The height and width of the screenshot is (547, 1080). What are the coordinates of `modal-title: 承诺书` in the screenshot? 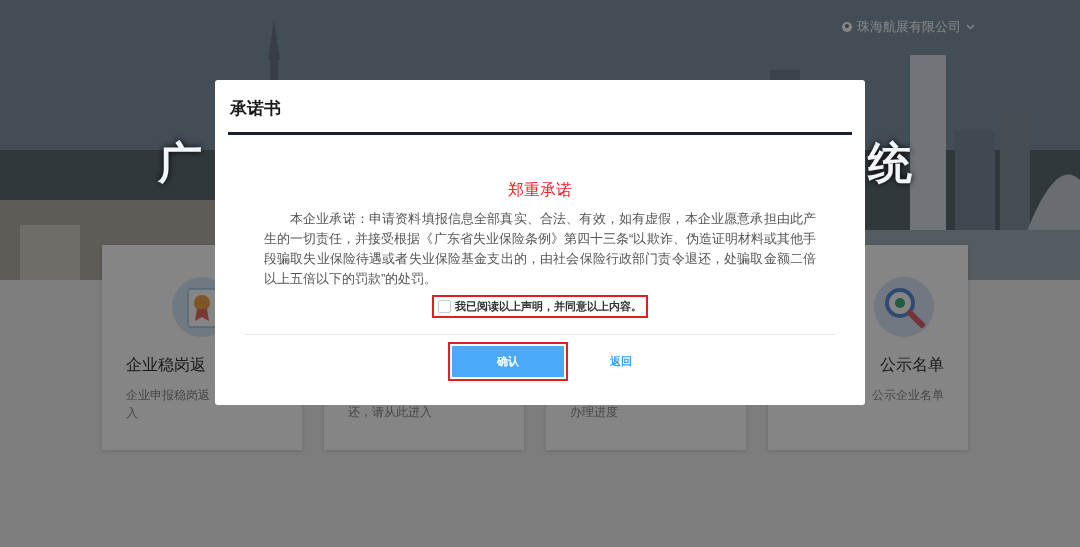 It's located at (540, 107).